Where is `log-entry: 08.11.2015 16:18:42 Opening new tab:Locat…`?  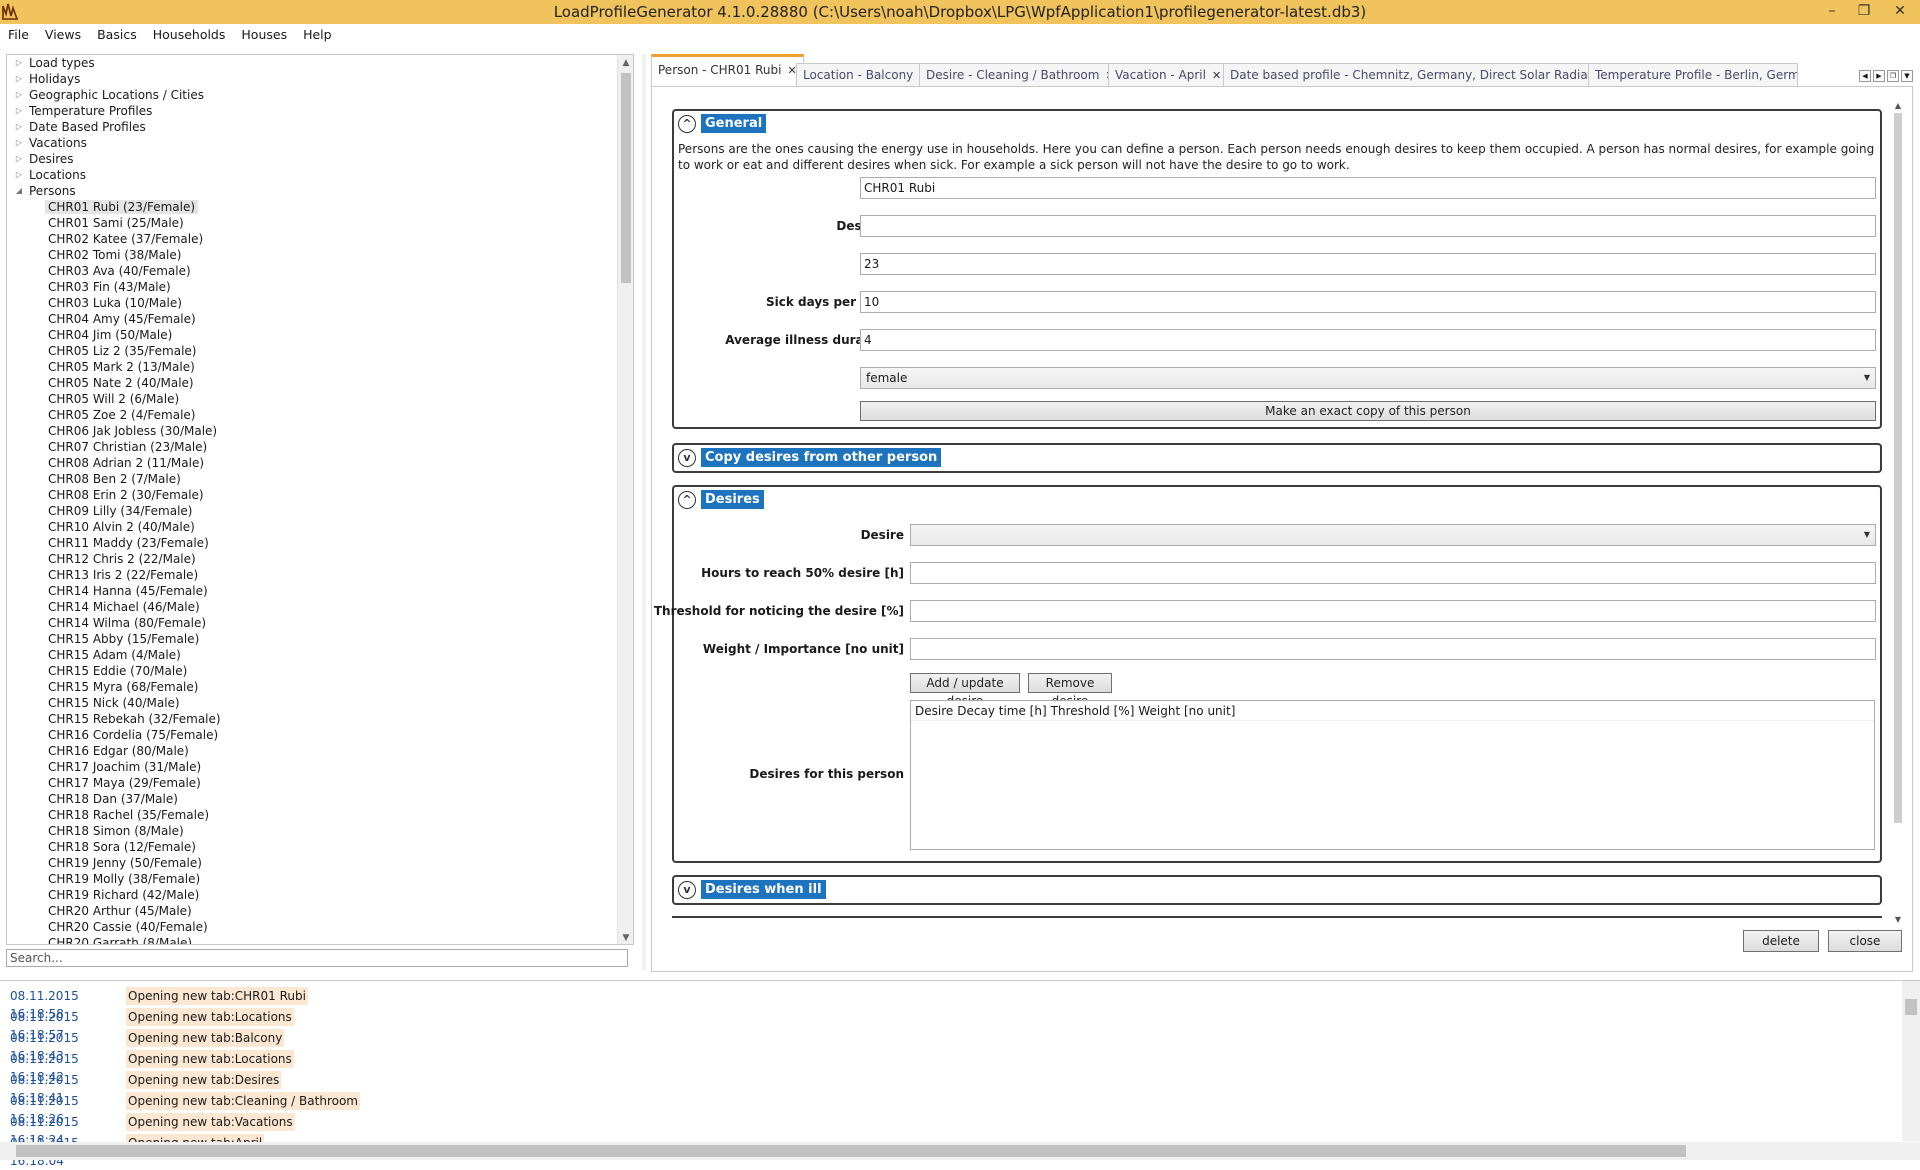
log-entry: 08.11.2015 16:18:42 Opening new tab:Locat… is located at coordinates (152, 1067).